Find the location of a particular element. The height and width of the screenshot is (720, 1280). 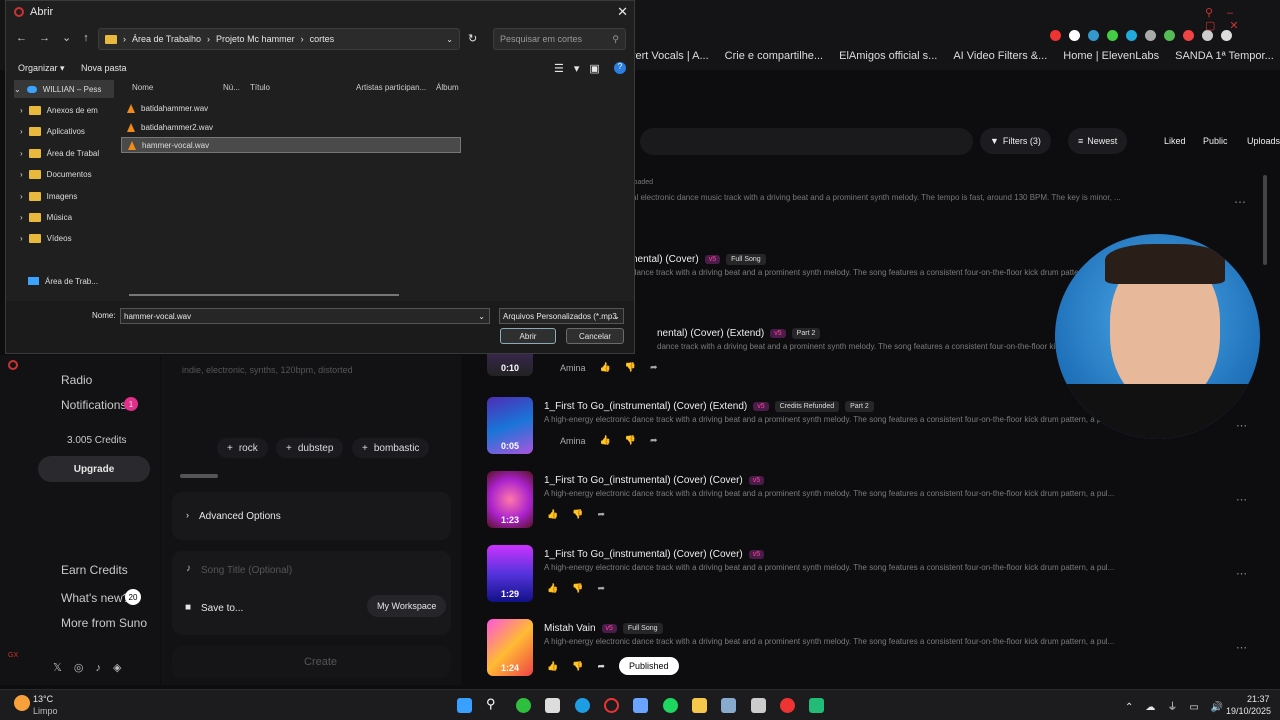

filename-input: hammer-vocal.wav ⌄ is located at coordinates (305, 316).